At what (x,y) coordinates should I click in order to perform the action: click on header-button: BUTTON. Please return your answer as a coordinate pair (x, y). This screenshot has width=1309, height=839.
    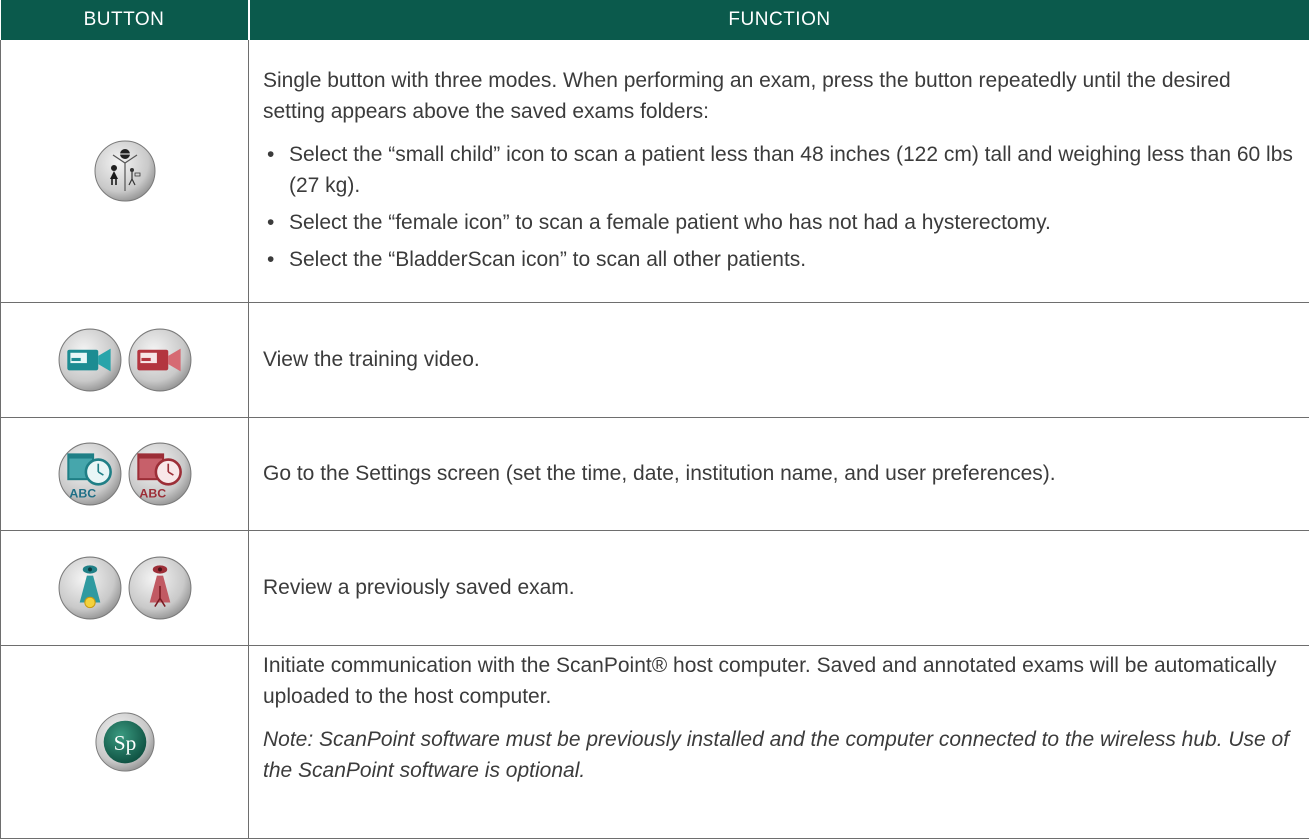
    Looking at the image, I should click on (125, 20).